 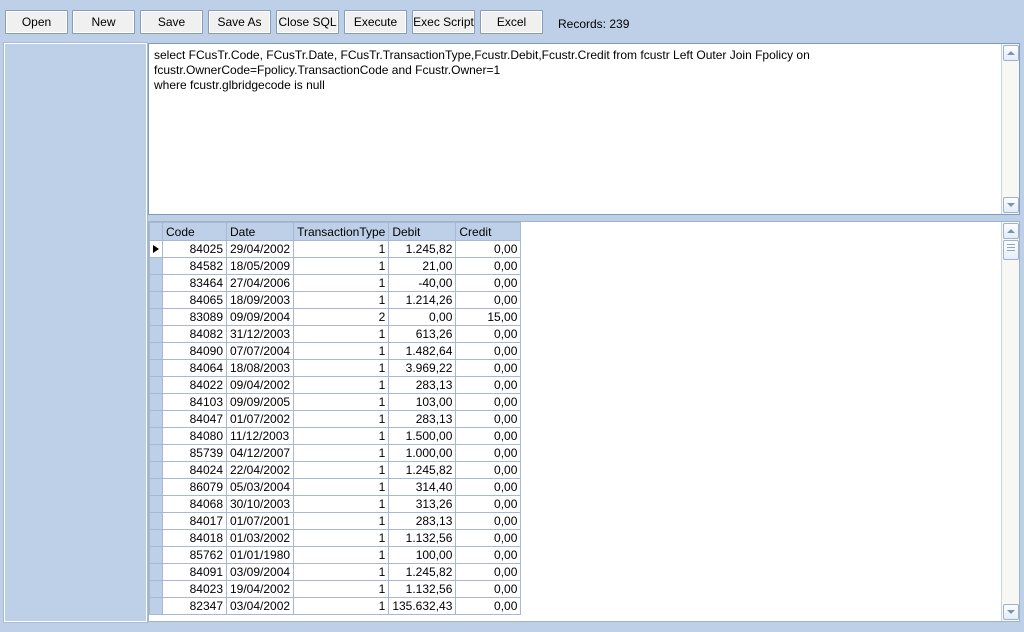 What do you see at coordinates (194, 317) in the screenshot?
I see `cell-code: 83089` at bounding box center [194, 317].